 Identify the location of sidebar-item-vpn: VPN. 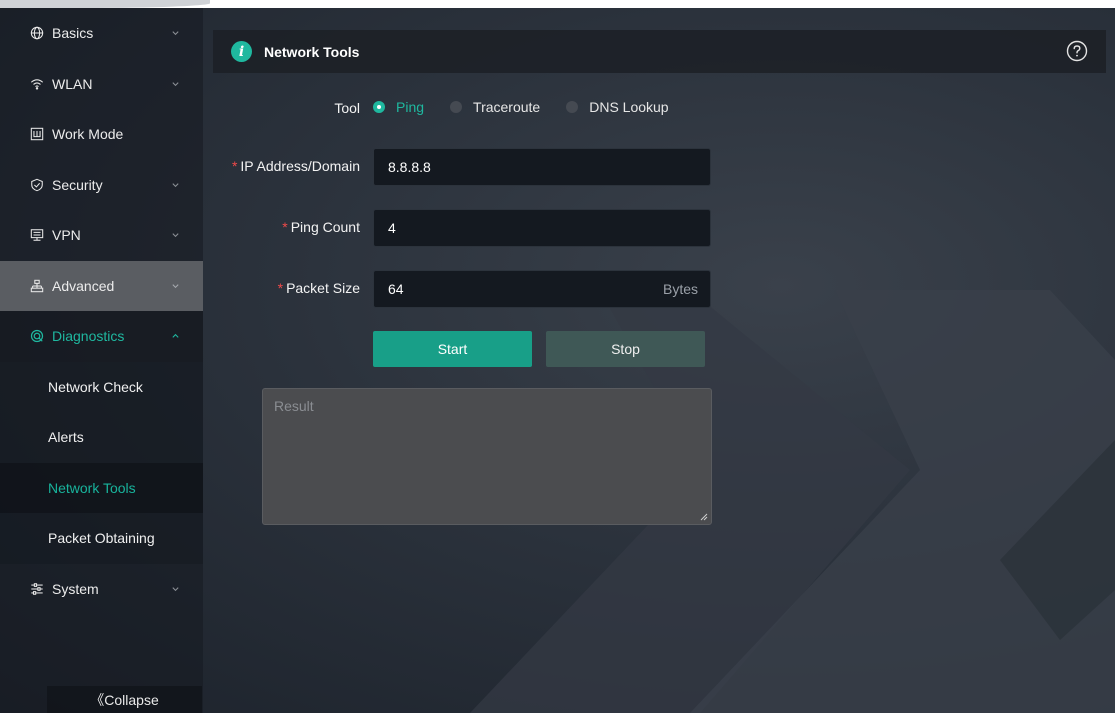
(101, 235).